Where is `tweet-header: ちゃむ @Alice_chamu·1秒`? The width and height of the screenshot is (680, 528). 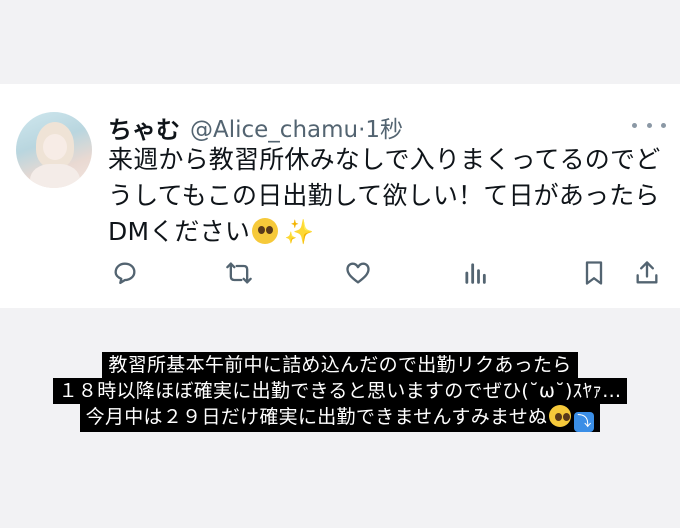
tweet-header: ちゃむ @Alice_chamu·1秒 is located at coordinates (255, 127).